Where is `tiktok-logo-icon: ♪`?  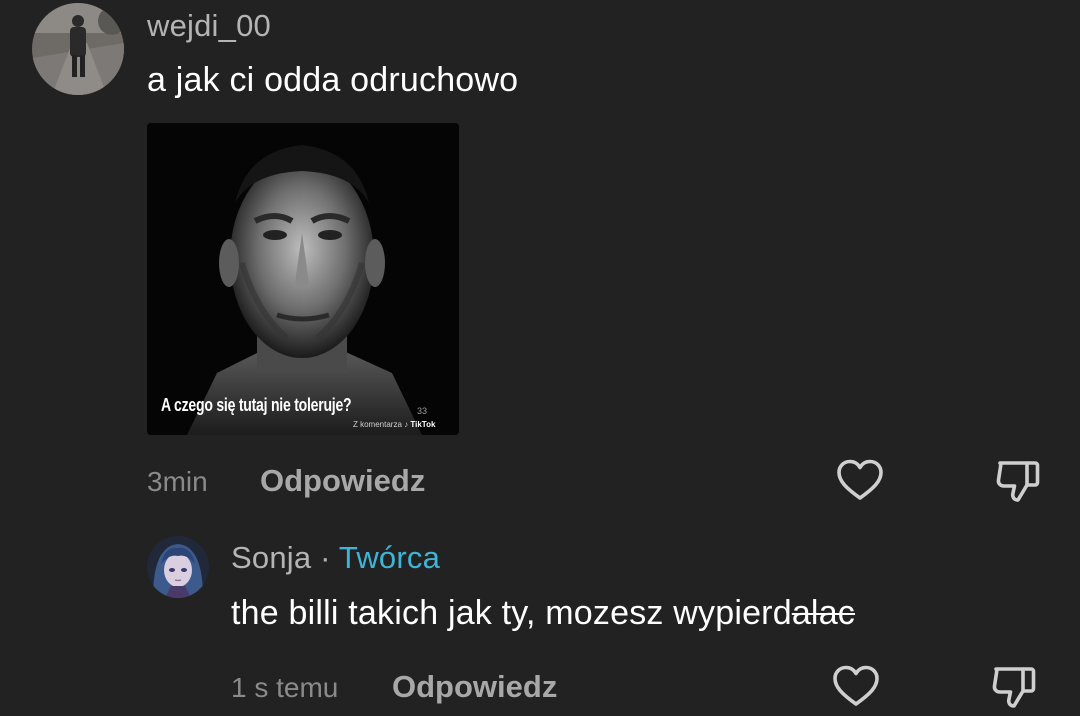
tiktok-logo-icon: ♪ is located at coordinates (406, 424).